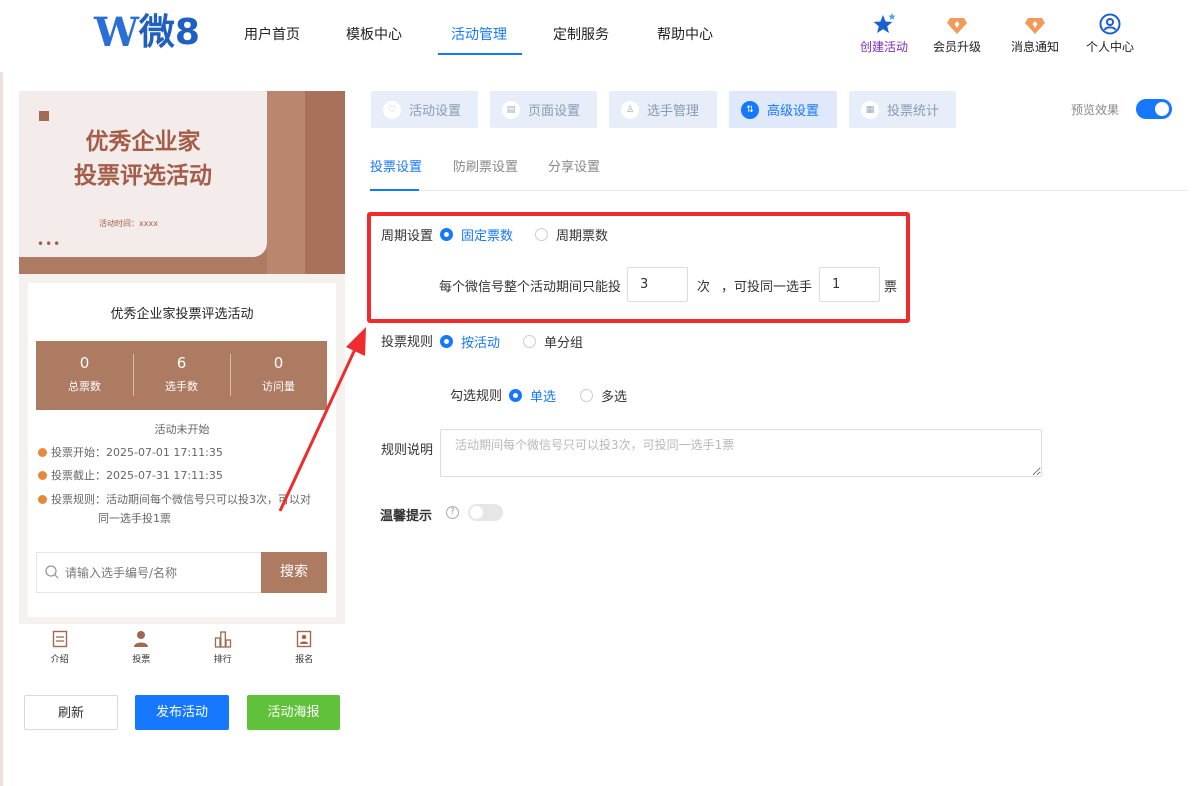 Image resolution: width=1200 pixels, height=786 pixels. What do you see at coordinates (272, 34) in the screenshot?
I see `nav-home: 用户首页` at bounding box center [272, 34].